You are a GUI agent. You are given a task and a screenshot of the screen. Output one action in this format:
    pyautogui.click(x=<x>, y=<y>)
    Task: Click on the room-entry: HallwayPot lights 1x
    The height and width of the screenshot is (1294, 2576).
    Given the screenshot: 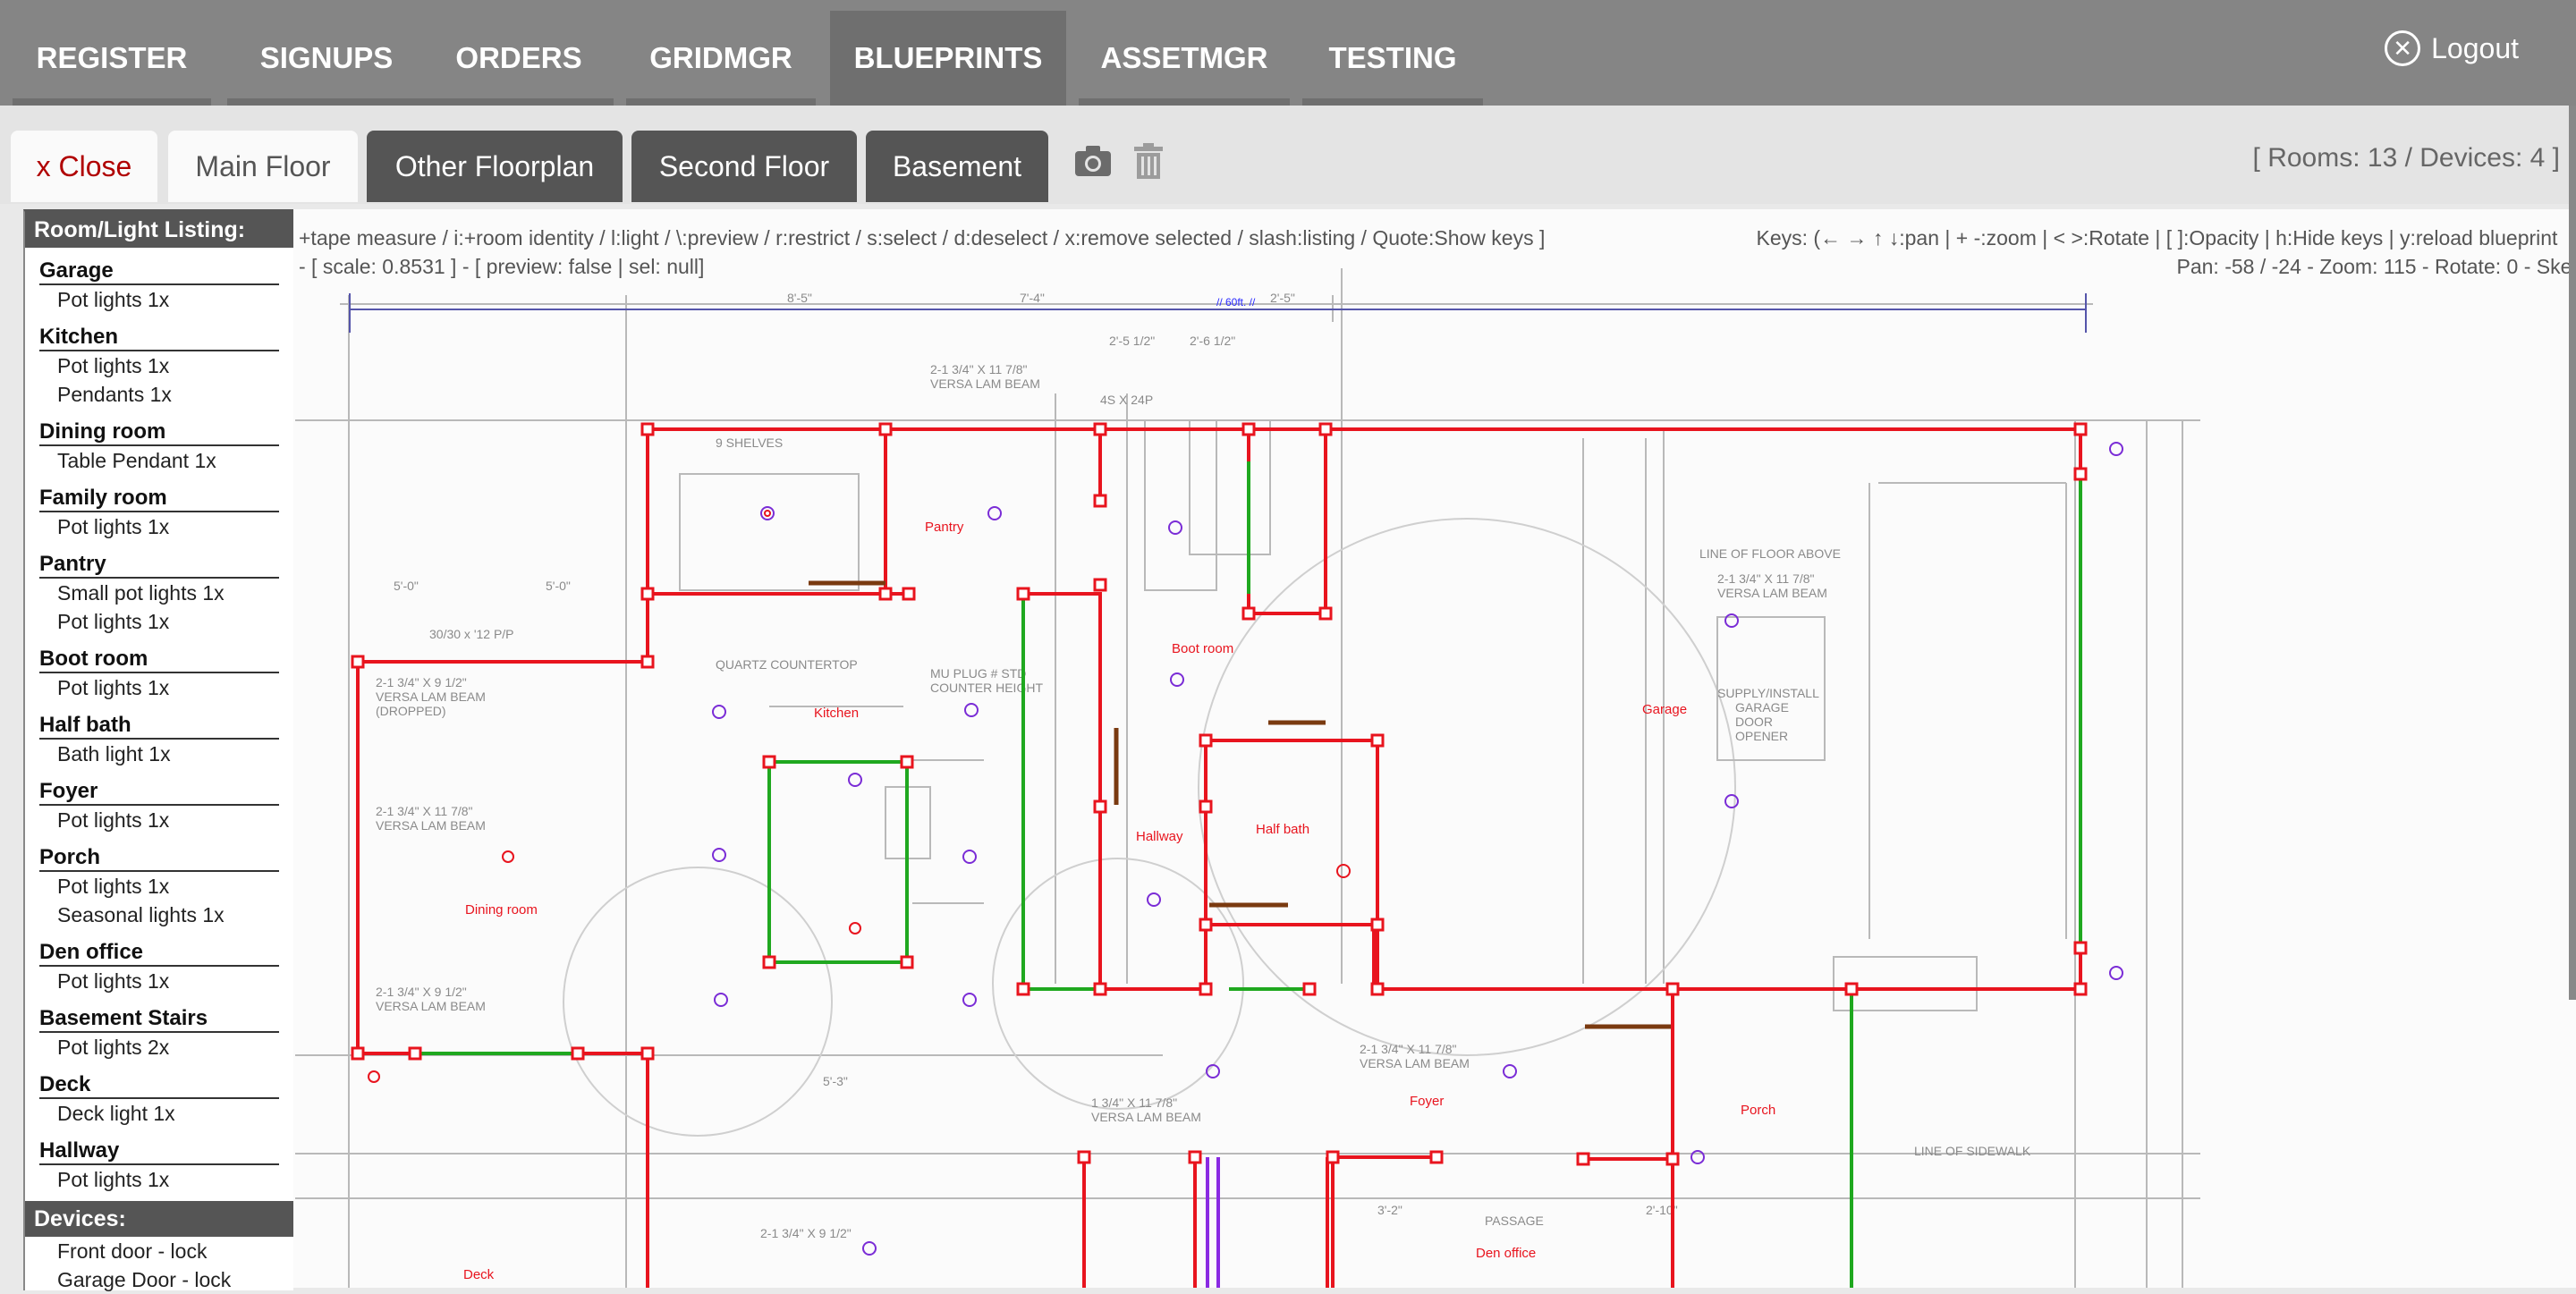 What is the action you would take?
    pyautogui.click(x=159, y=1161)
    